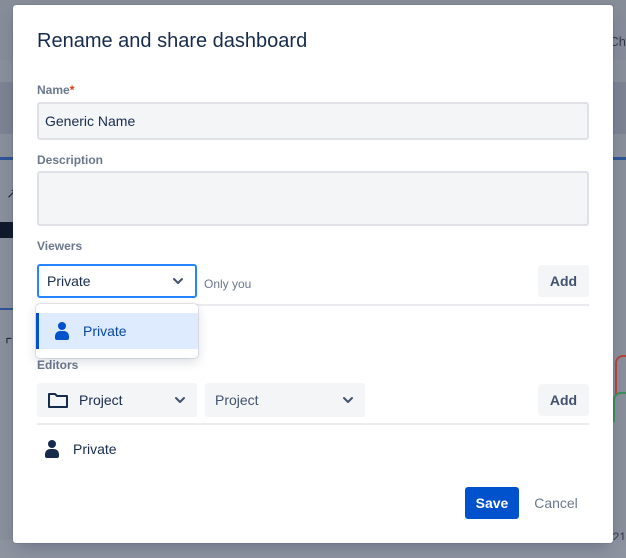 The image size is (626, 558). Describe the element at coordinates (90, 121) in the screenshot. I see `name-input-value: Generic Name` at that location.